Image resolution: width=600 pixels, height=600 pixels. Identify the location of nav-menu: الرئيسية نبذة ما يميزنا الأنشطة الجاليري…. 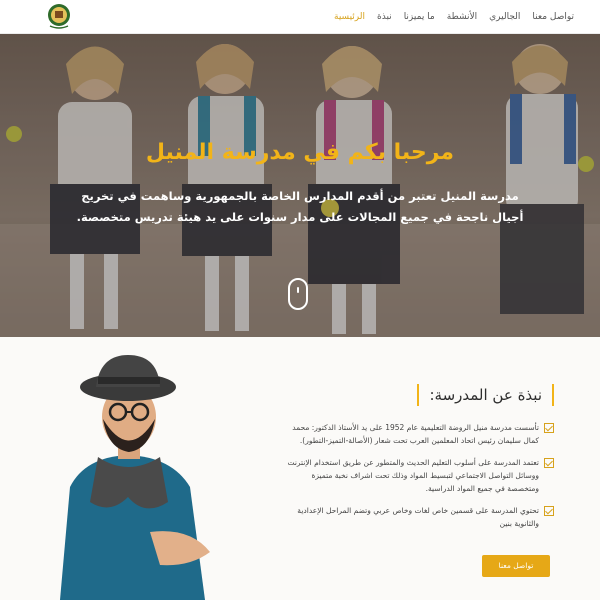
(454, 17).